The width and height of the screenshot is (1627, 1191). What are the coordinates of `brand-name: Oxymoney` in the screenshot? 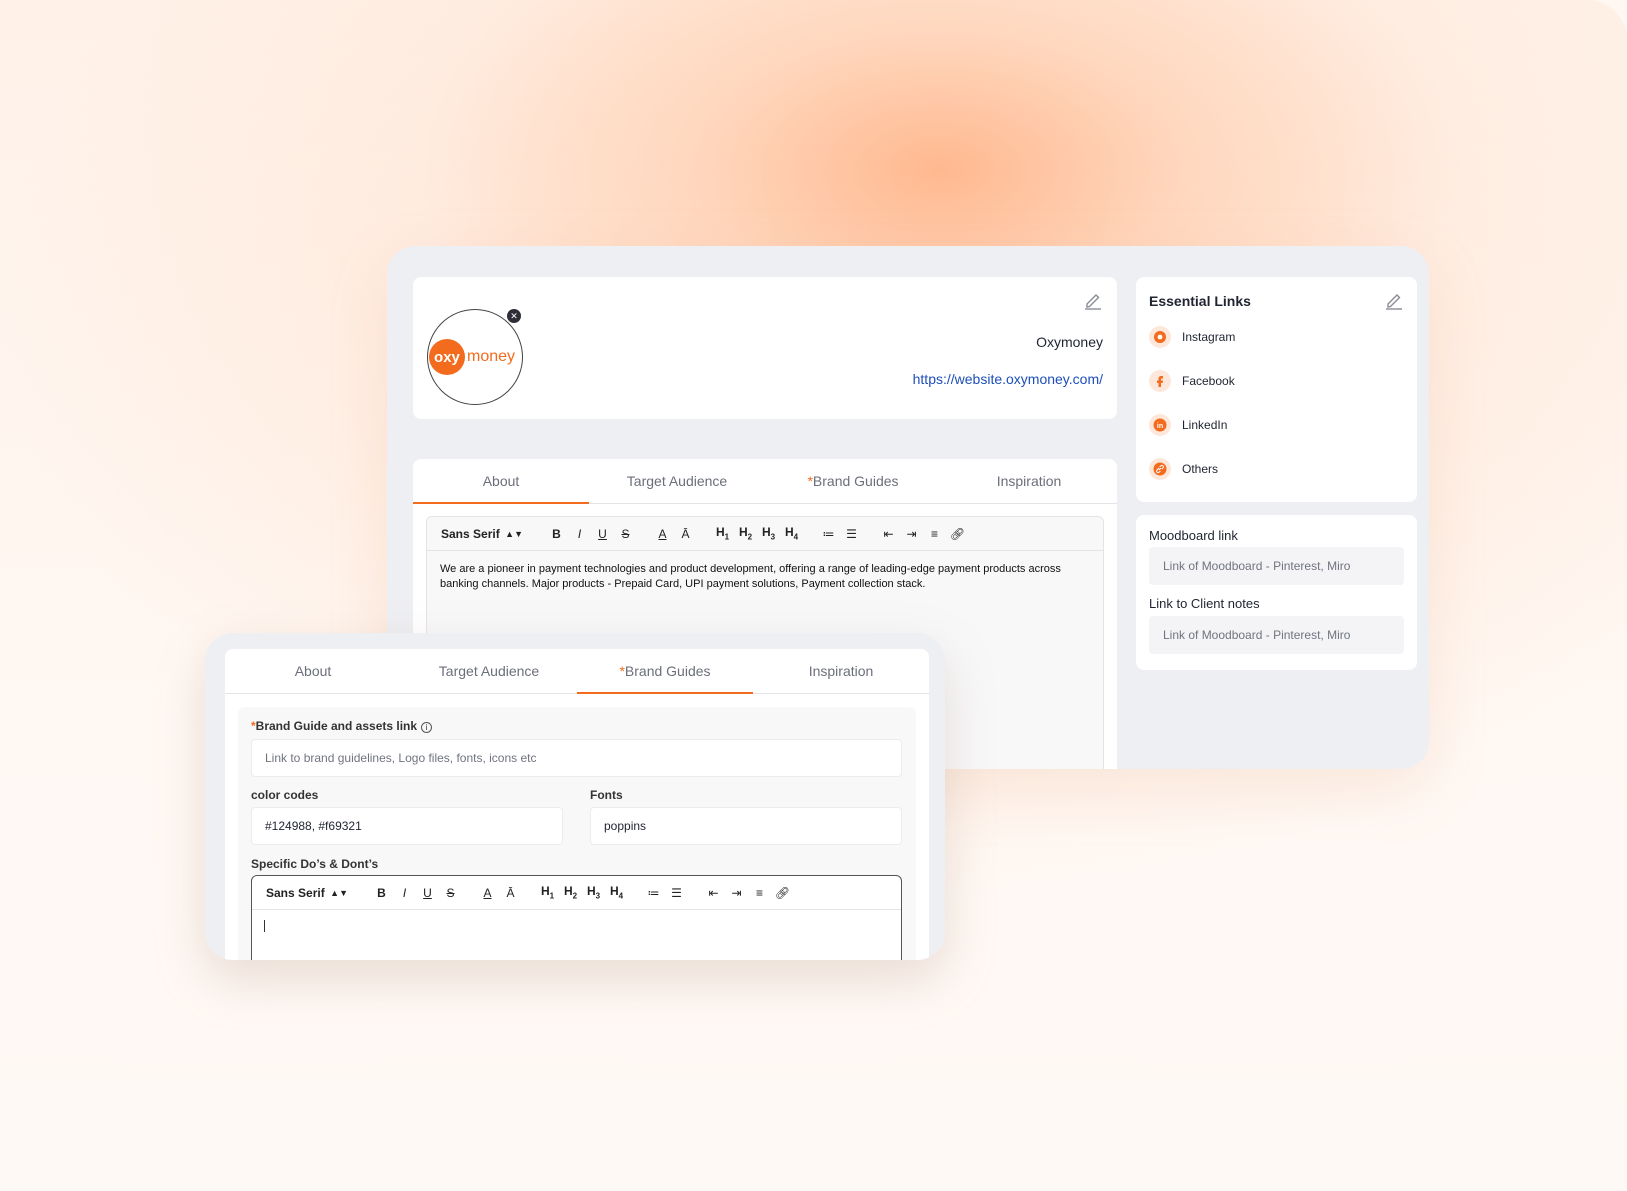 It's located at (1069, 342).